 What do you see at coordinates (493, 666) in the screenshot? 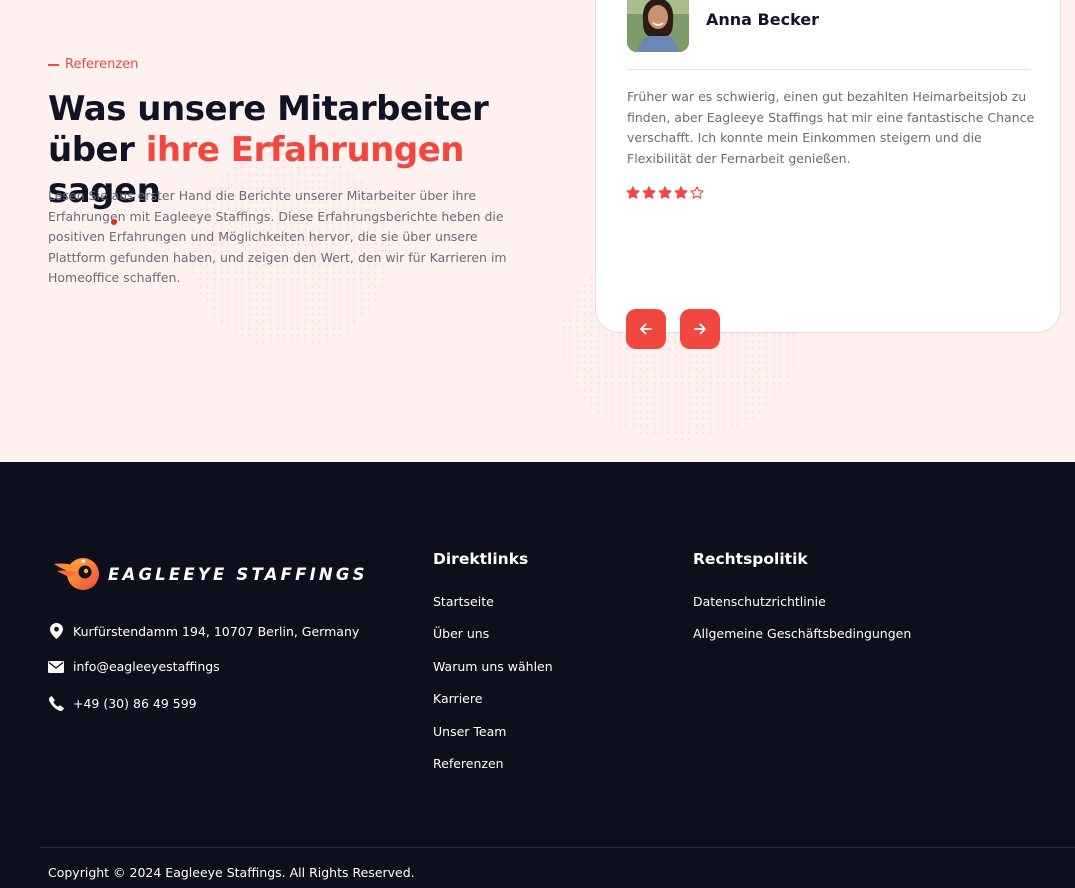
I see `footer-link-warum-uns: Warum uns wählen` at bounding box center [493, 666].